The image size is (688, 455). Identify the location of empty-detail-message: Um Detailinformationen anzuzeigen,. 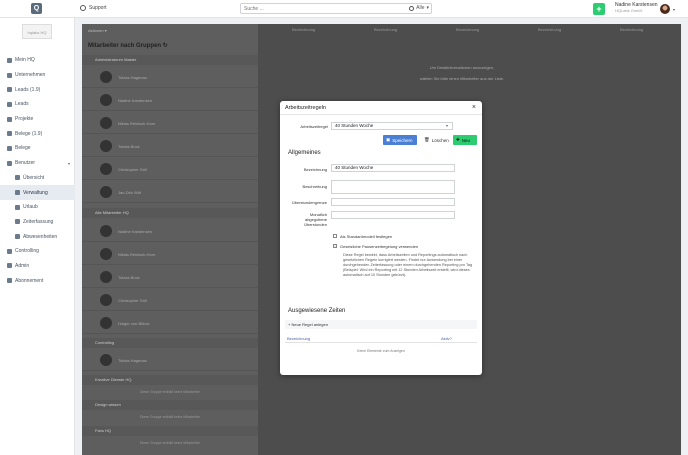
(462, 67).